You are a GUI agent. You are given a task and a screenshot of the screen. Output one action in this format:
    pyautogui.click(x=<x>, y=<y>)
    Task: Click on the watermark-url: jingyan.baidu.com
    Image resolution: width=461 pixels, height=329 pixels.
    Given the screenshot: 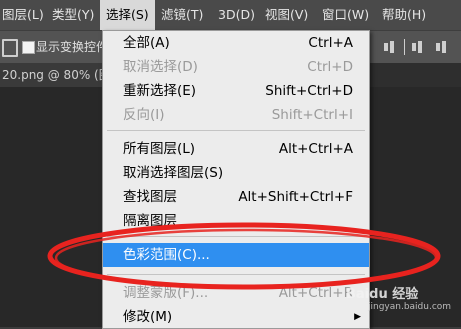 What is the action you would take?
    pyautogui.click(x=410, y=307)
    